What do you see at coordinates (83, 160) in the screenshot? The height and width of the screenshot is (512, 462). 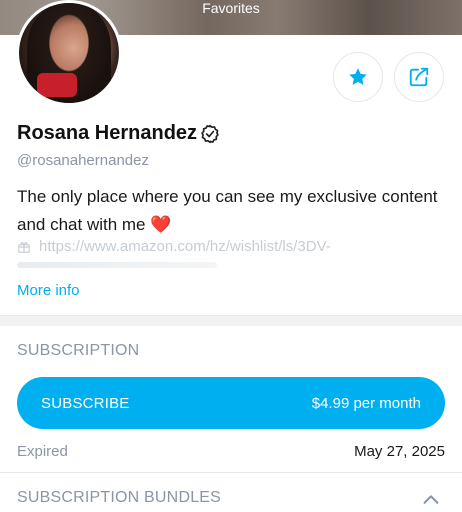 I see `profile-handle: @rosanahernandez` at bounding box center [83, 160].